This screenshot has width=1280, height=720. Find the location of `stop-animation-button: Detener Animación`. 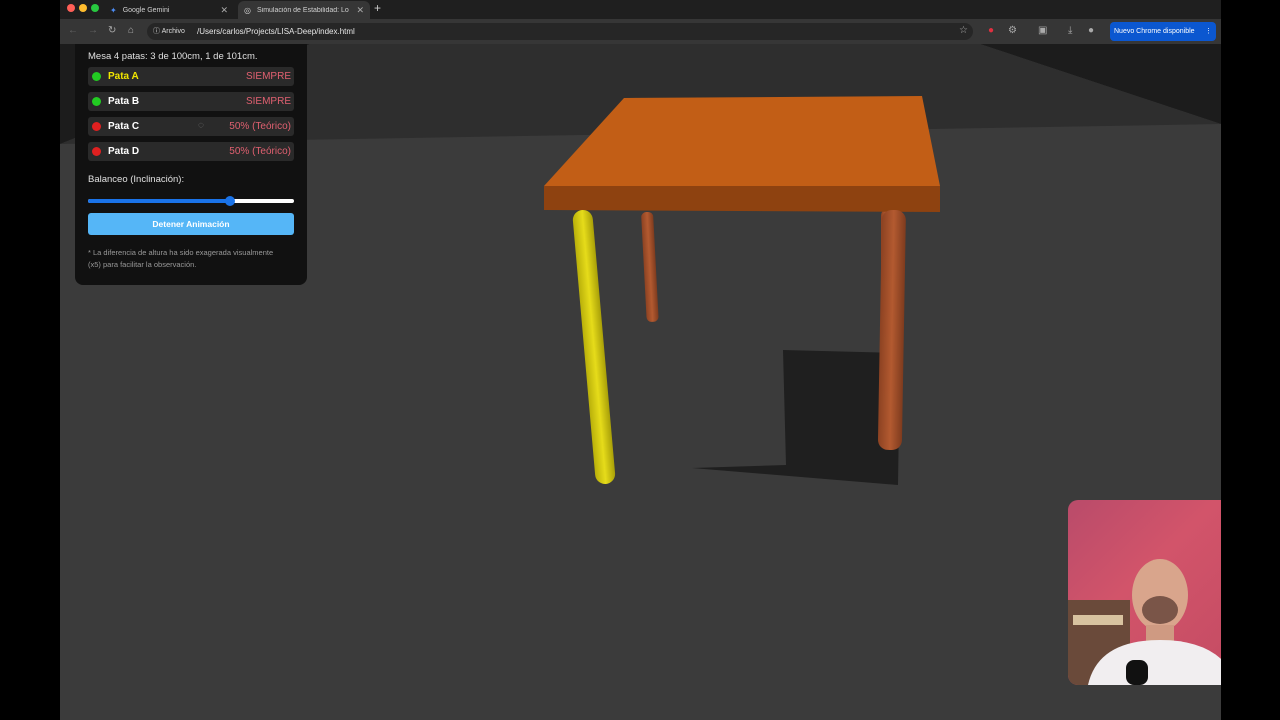

stop-animation-button: Detener Animación is located at coordinates (191, 224).